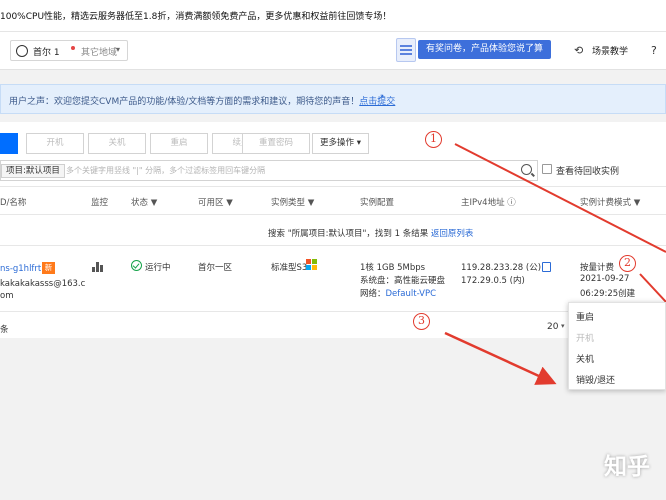 The height and width of the screenshot is (500, 666). What do you see at coordinates (627, 263) in the screenshot?
I see `annotation-marker-2: 2` at bounding box center [627, 263].